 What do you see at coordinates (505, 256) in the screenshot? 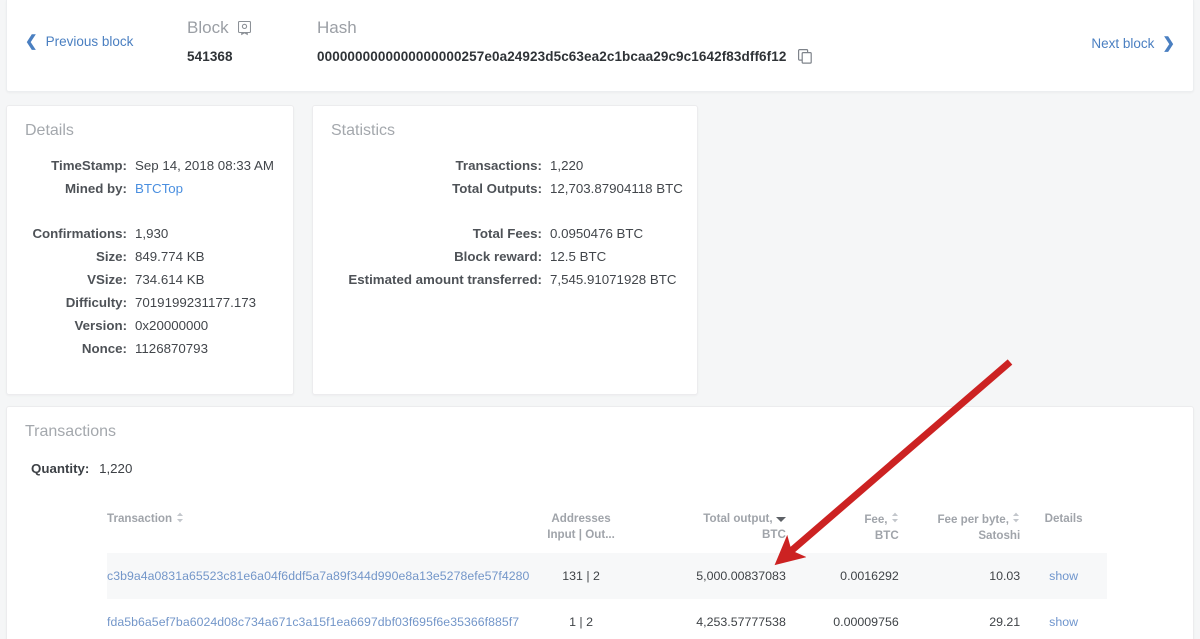
I see `stats-row-block-reward: Block reward: 12.5 BTC` at bounding box center [505, 256].